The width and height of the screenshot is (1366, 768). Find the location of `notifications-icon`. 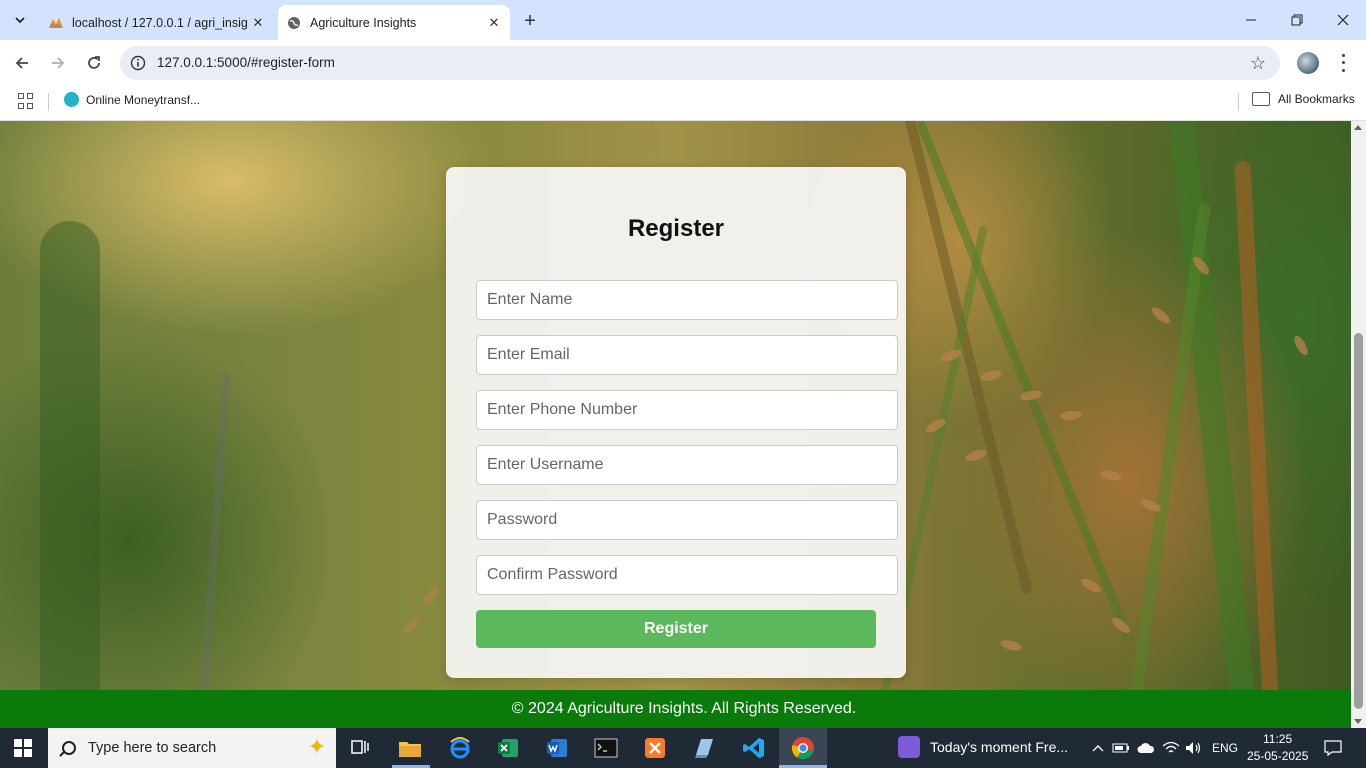

notifications-icon is located at coordinates (1333, 748).